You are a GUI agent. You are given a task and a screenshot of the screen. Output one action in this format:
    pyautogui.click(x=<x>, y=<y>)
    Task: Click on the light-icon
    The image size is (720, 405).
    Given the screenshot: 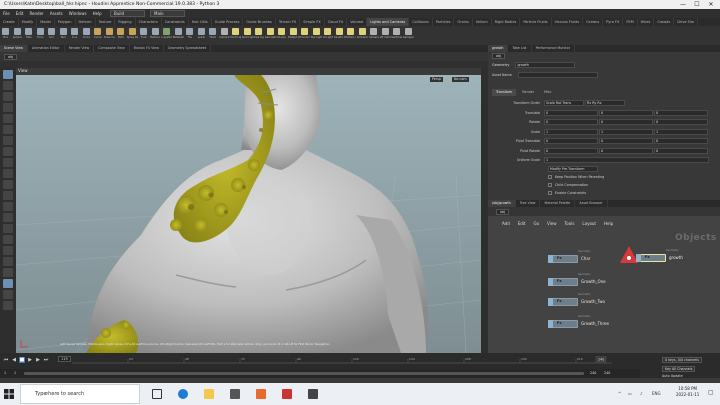 What is the action you would take?
    pyautogui.click(x=8, y=250)
    